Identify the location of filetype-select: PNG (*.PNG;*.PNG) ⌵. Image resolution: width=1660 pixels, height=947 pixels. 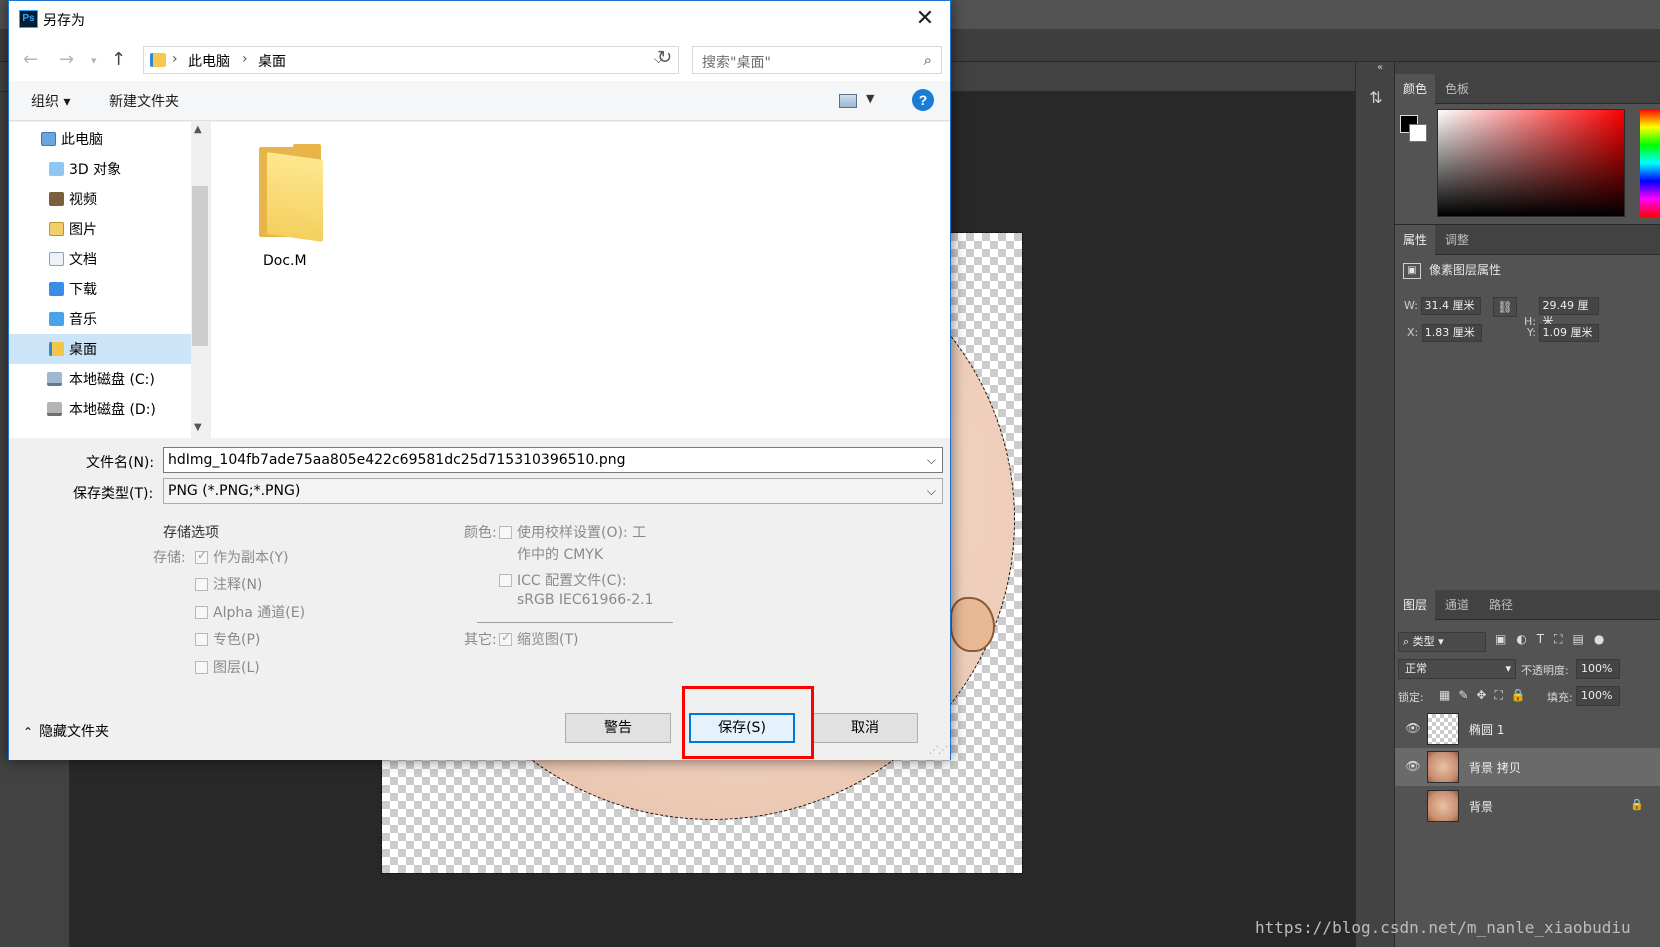
(553, 491).